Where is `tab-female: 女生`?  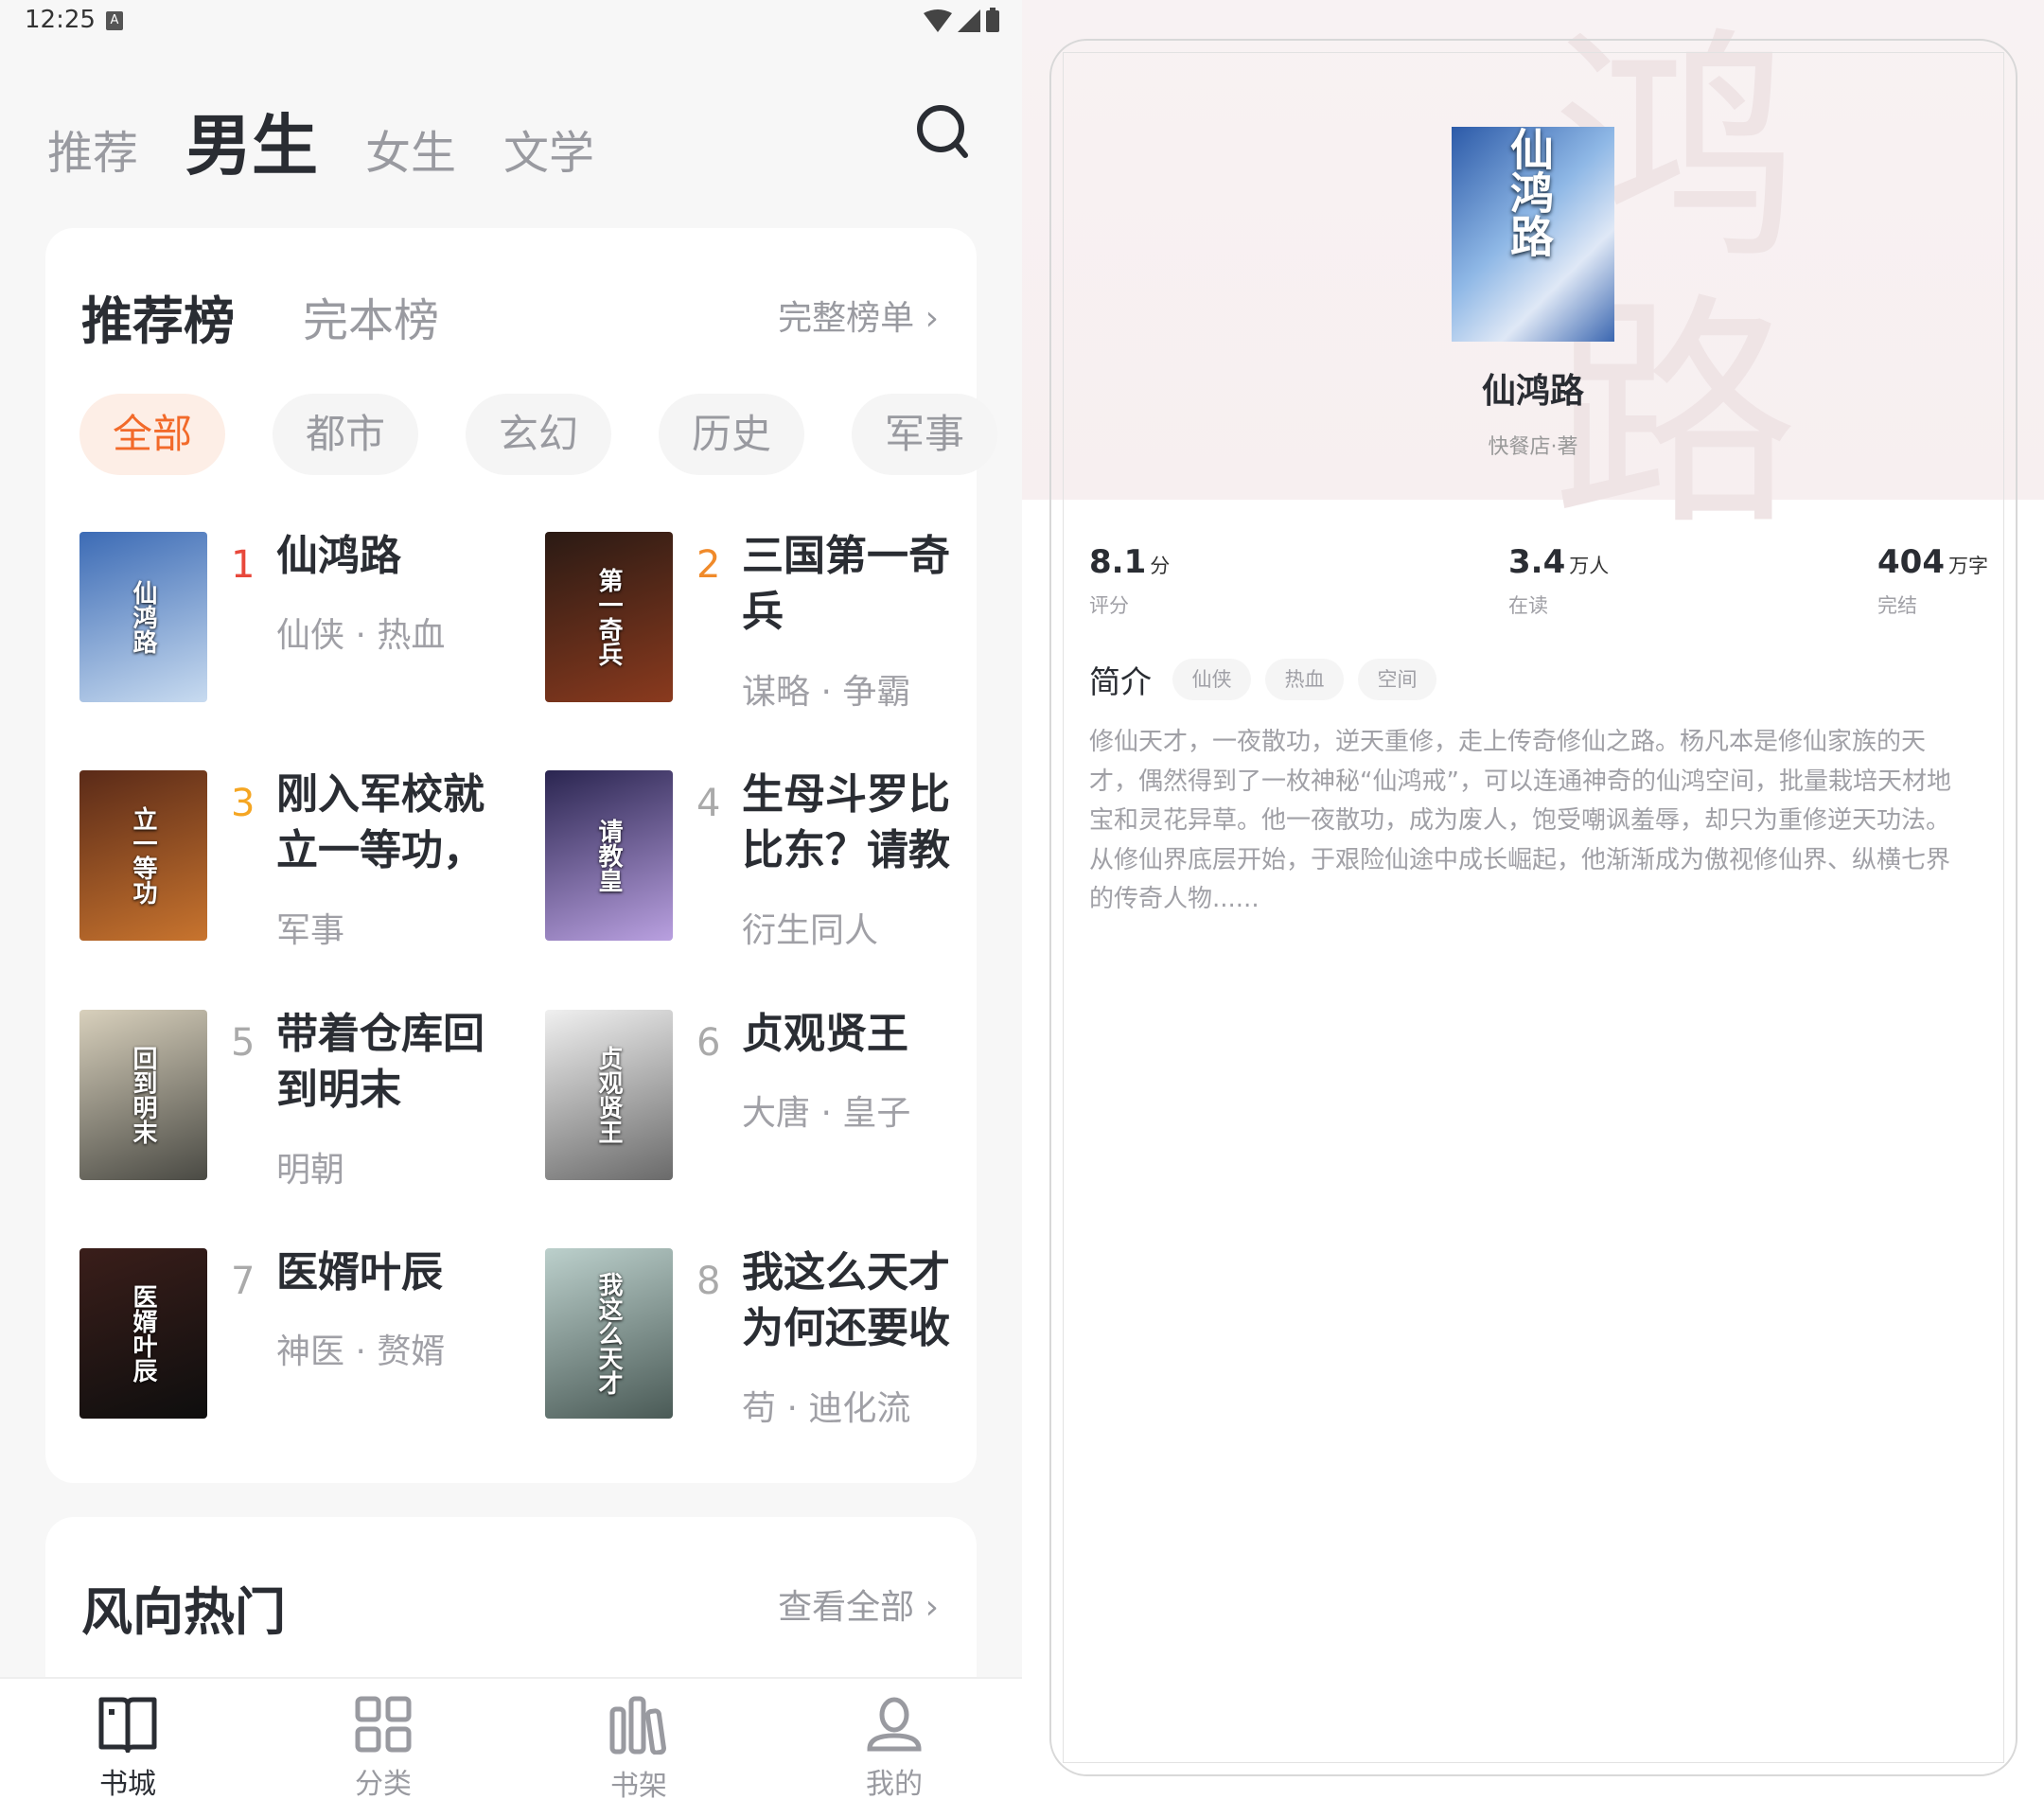 tab-female: 女生 is located at coordinates (410, 148).